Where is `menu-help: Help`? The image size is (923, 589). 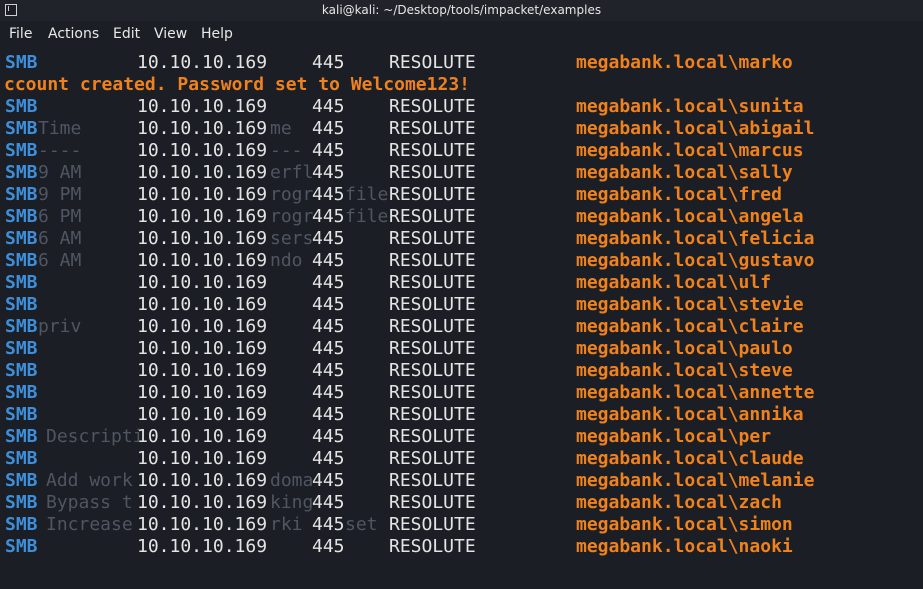
menu-help: Help is located at coordinates (217, 34).